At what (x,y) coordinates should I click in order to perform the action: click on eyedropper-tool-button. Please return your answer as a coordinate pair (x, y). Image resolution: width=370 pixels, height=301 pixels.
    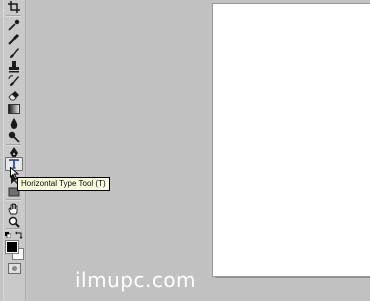
    Looking at the image, I should click on (14, 25).